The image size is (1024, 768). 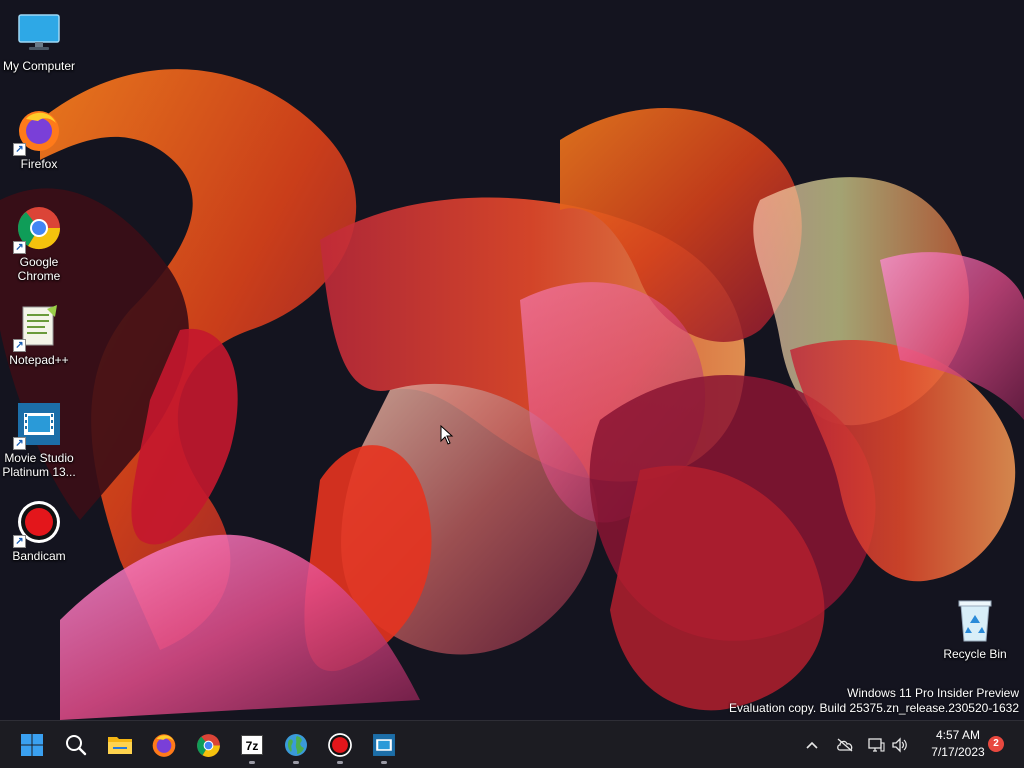 I want to click on 7zip-icon: 7z, so click(x=252, y=745).